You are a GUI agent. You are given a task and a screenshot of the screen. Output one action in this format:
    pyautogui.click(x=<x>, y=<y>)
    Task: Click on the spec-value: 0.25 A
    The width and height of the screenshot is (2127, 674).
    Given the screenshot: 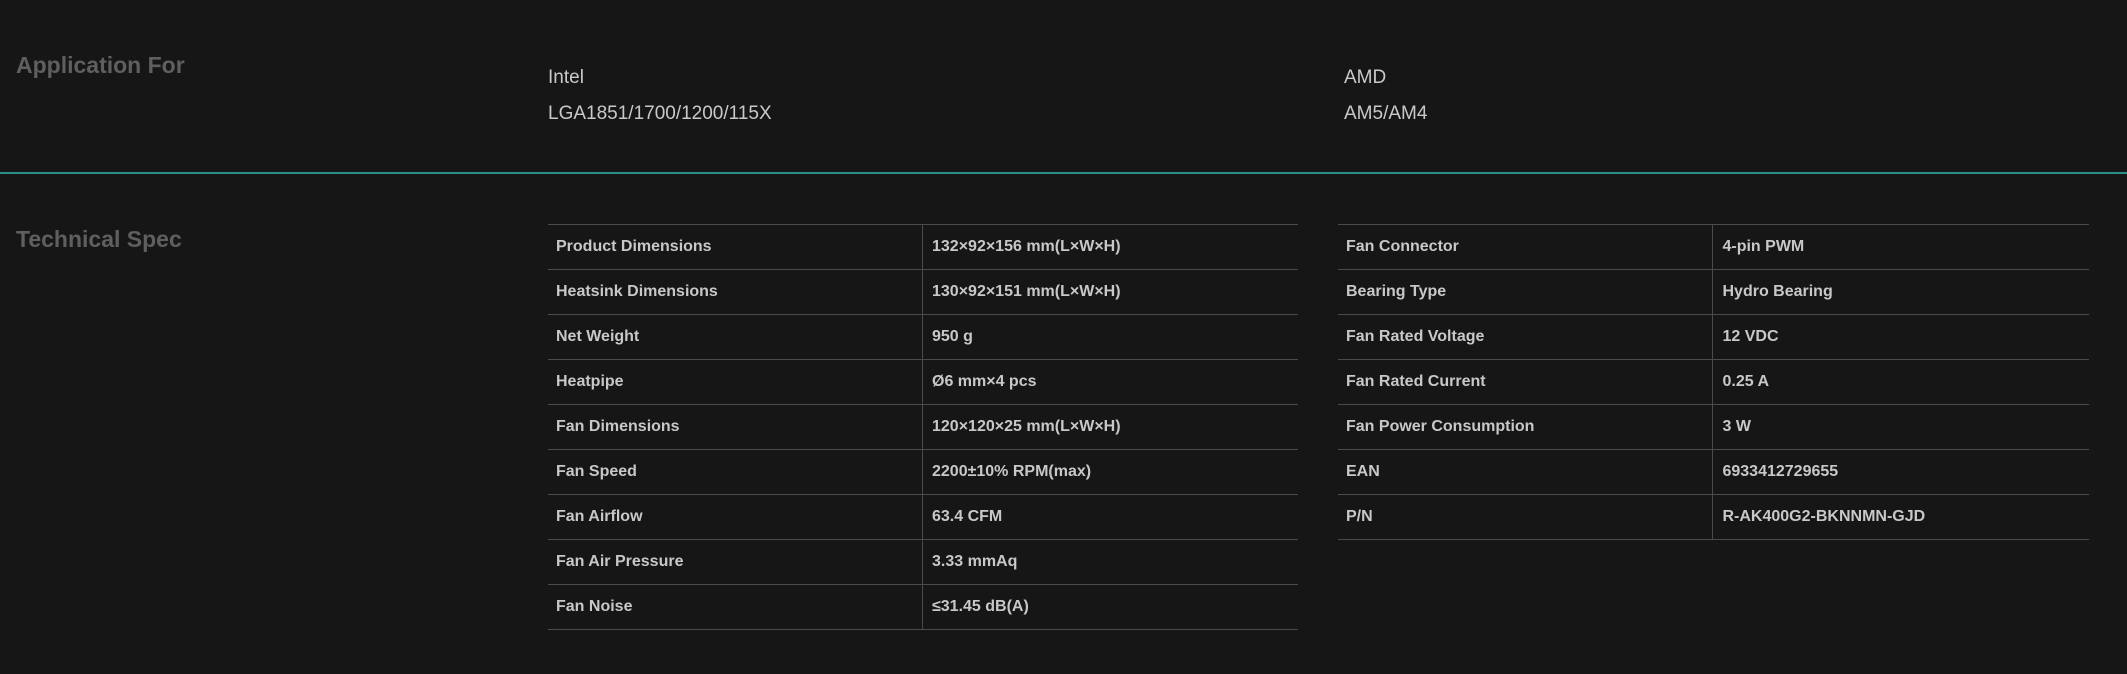 What is the action you would take?
    pyautogui.click(x=1900, y=382)
    